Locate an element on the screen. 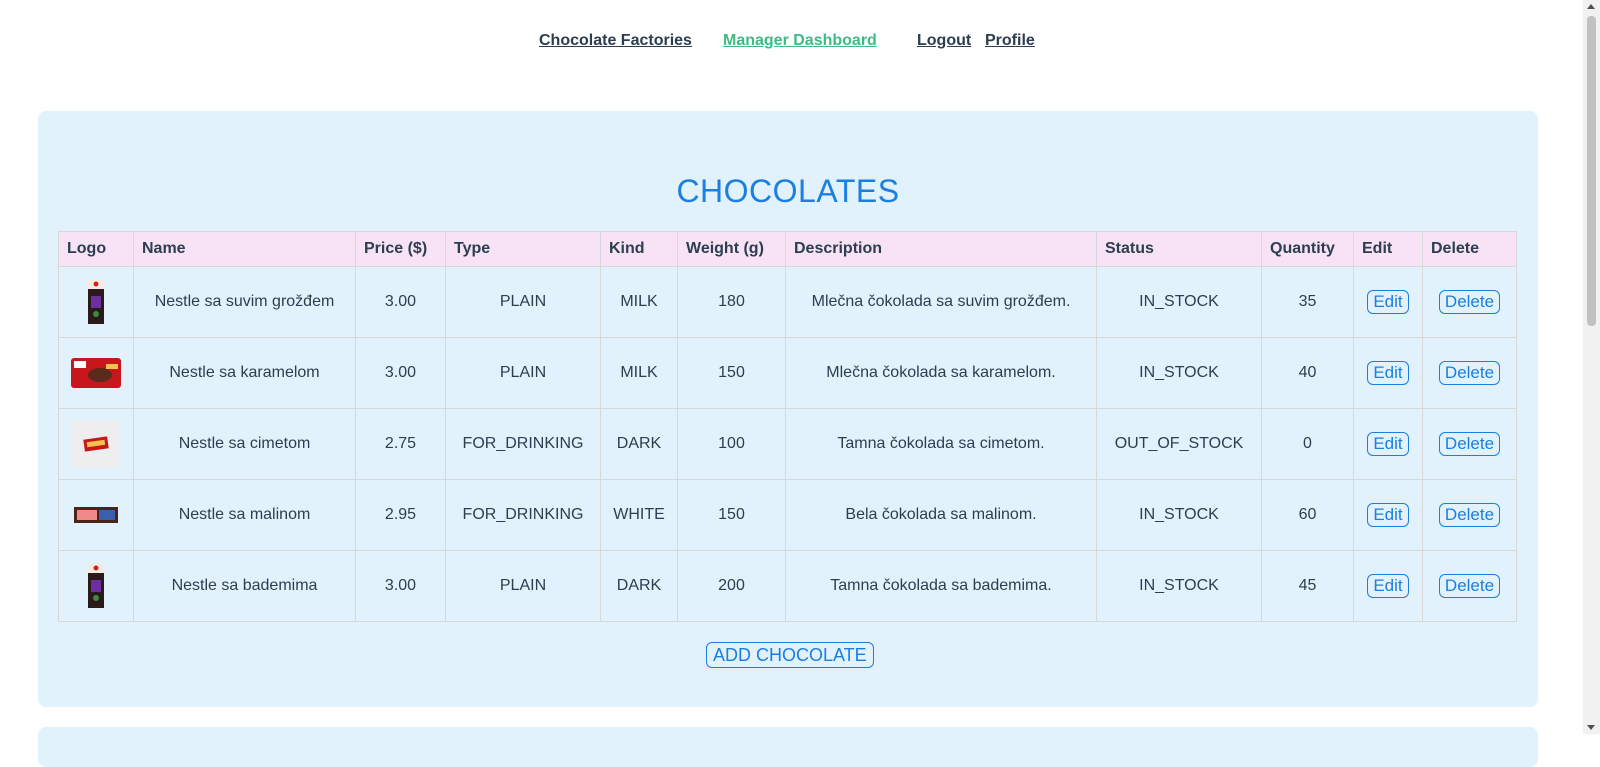  column-header-logo: Logo is located at coordinates (96, 249).